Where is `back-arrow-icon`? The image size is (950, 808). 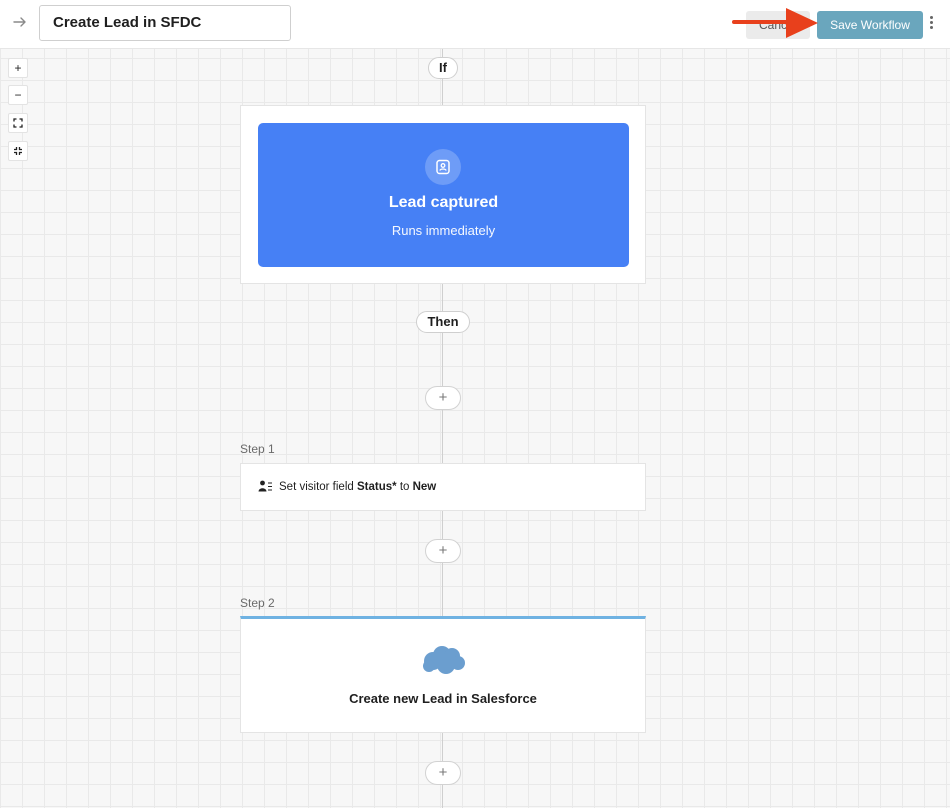 back-arrow-icon is located at coordinates (20, 24).